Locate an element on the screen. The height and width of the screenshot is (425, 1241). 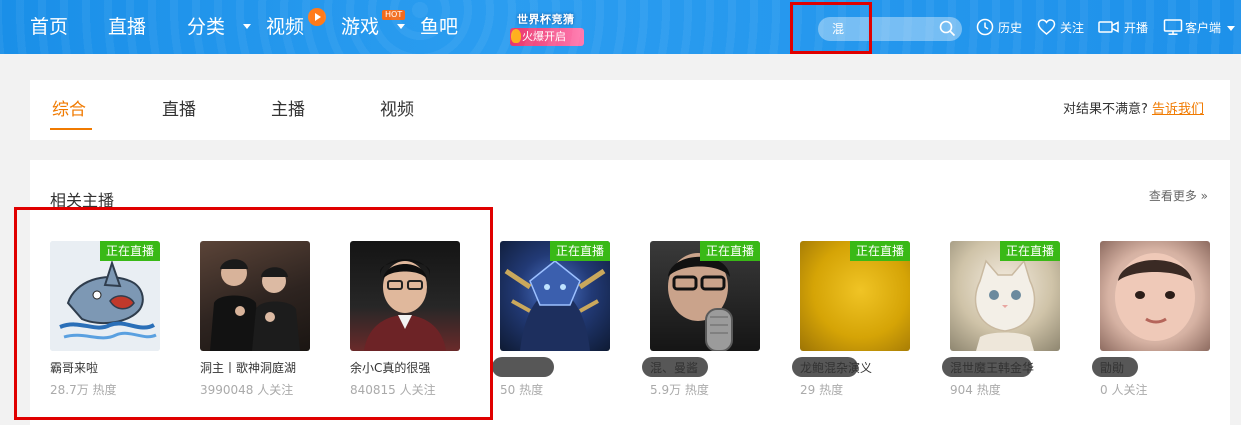
heart-icon is located at coordinates (1046, 27).